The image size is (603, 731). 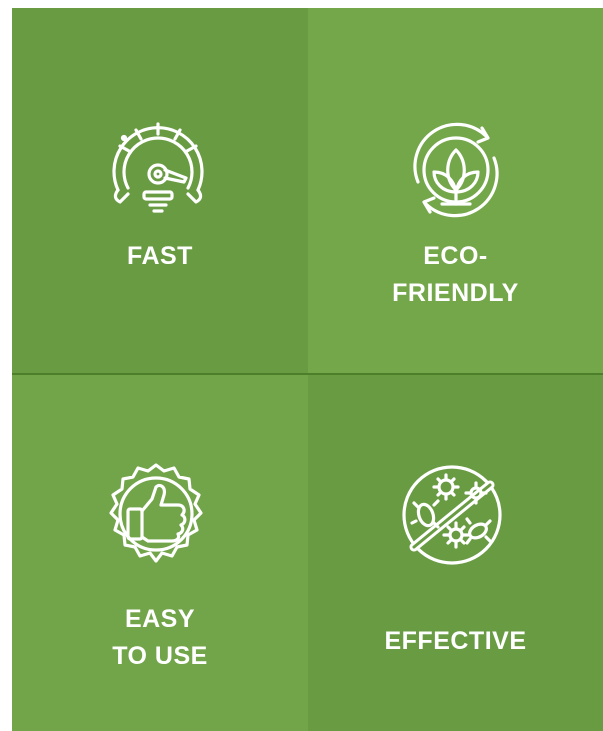 What do you see at coordinates (455, 256) in the screenshot?
I see `feature-label-line: ECO-` at bounding box center [455, 256].